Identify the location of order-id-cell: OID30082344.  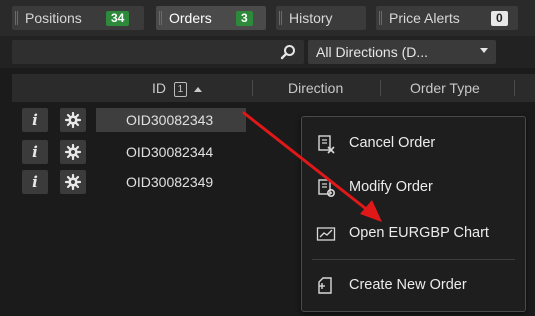
(171, 152).